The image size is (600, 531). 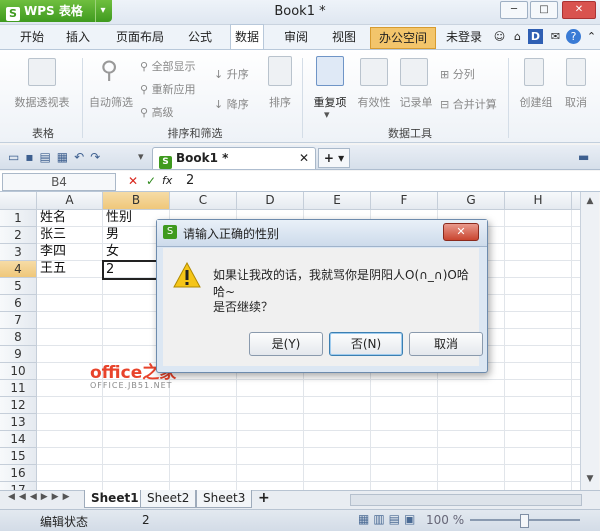 I want to click on view-mode-icons: ▦▥▤▣, so click(x=388, y=519).